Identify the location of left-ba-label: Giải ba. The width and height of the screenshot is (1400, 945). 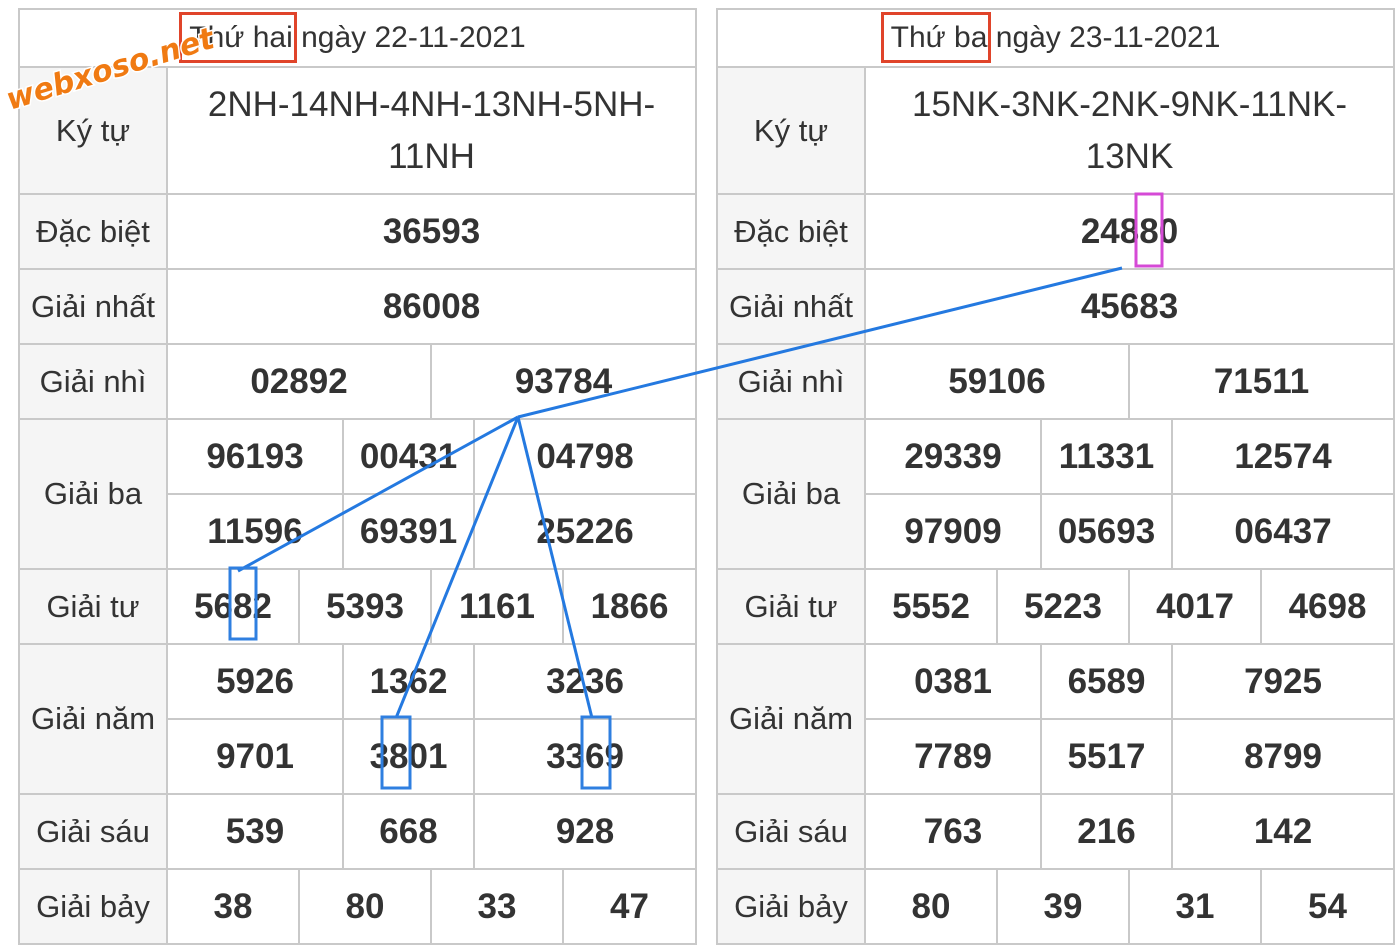
(93, 494).